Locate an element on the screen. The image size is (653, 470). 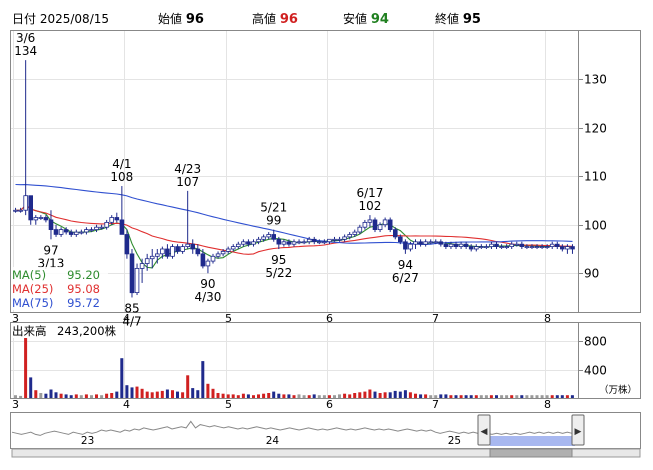
legend-ma25: MA(25) is located at coordinates (32, 289).